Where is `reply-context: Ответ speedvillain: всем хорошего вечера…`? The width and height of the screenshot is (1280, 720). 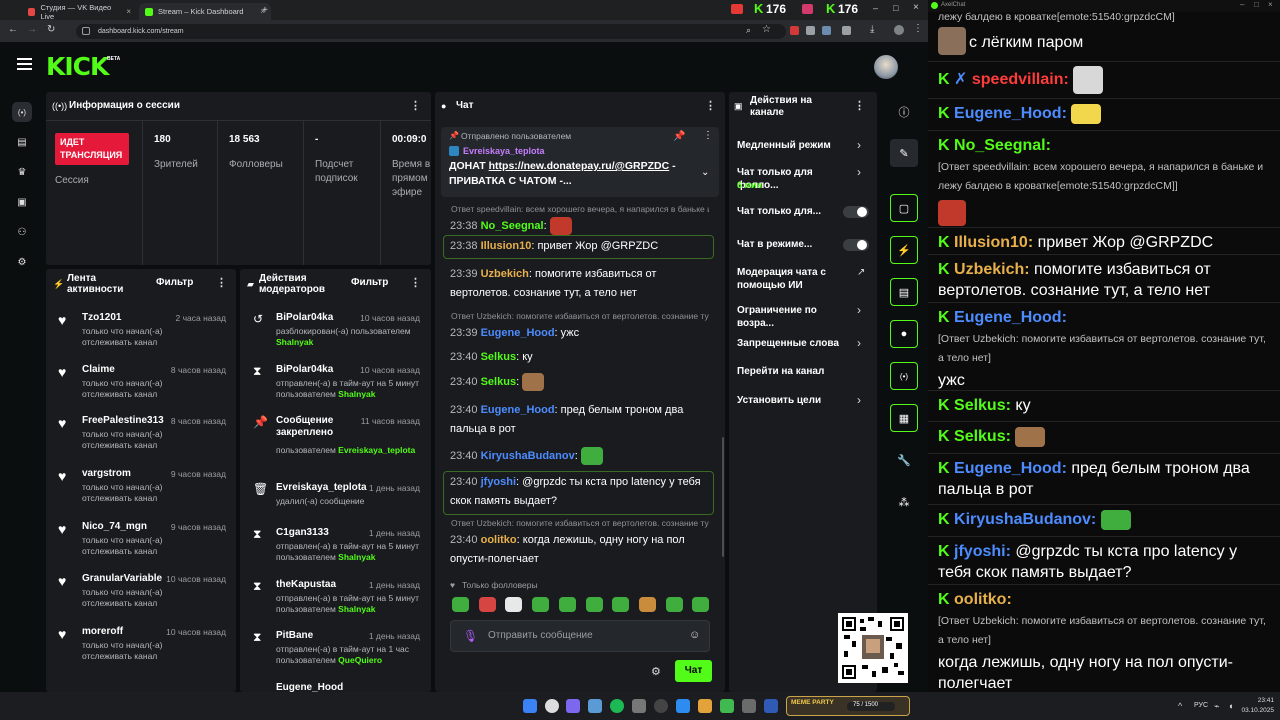
reply-context: Ответ speedvillain: всем хорошего вечера… is located at coordinates (580, 209).